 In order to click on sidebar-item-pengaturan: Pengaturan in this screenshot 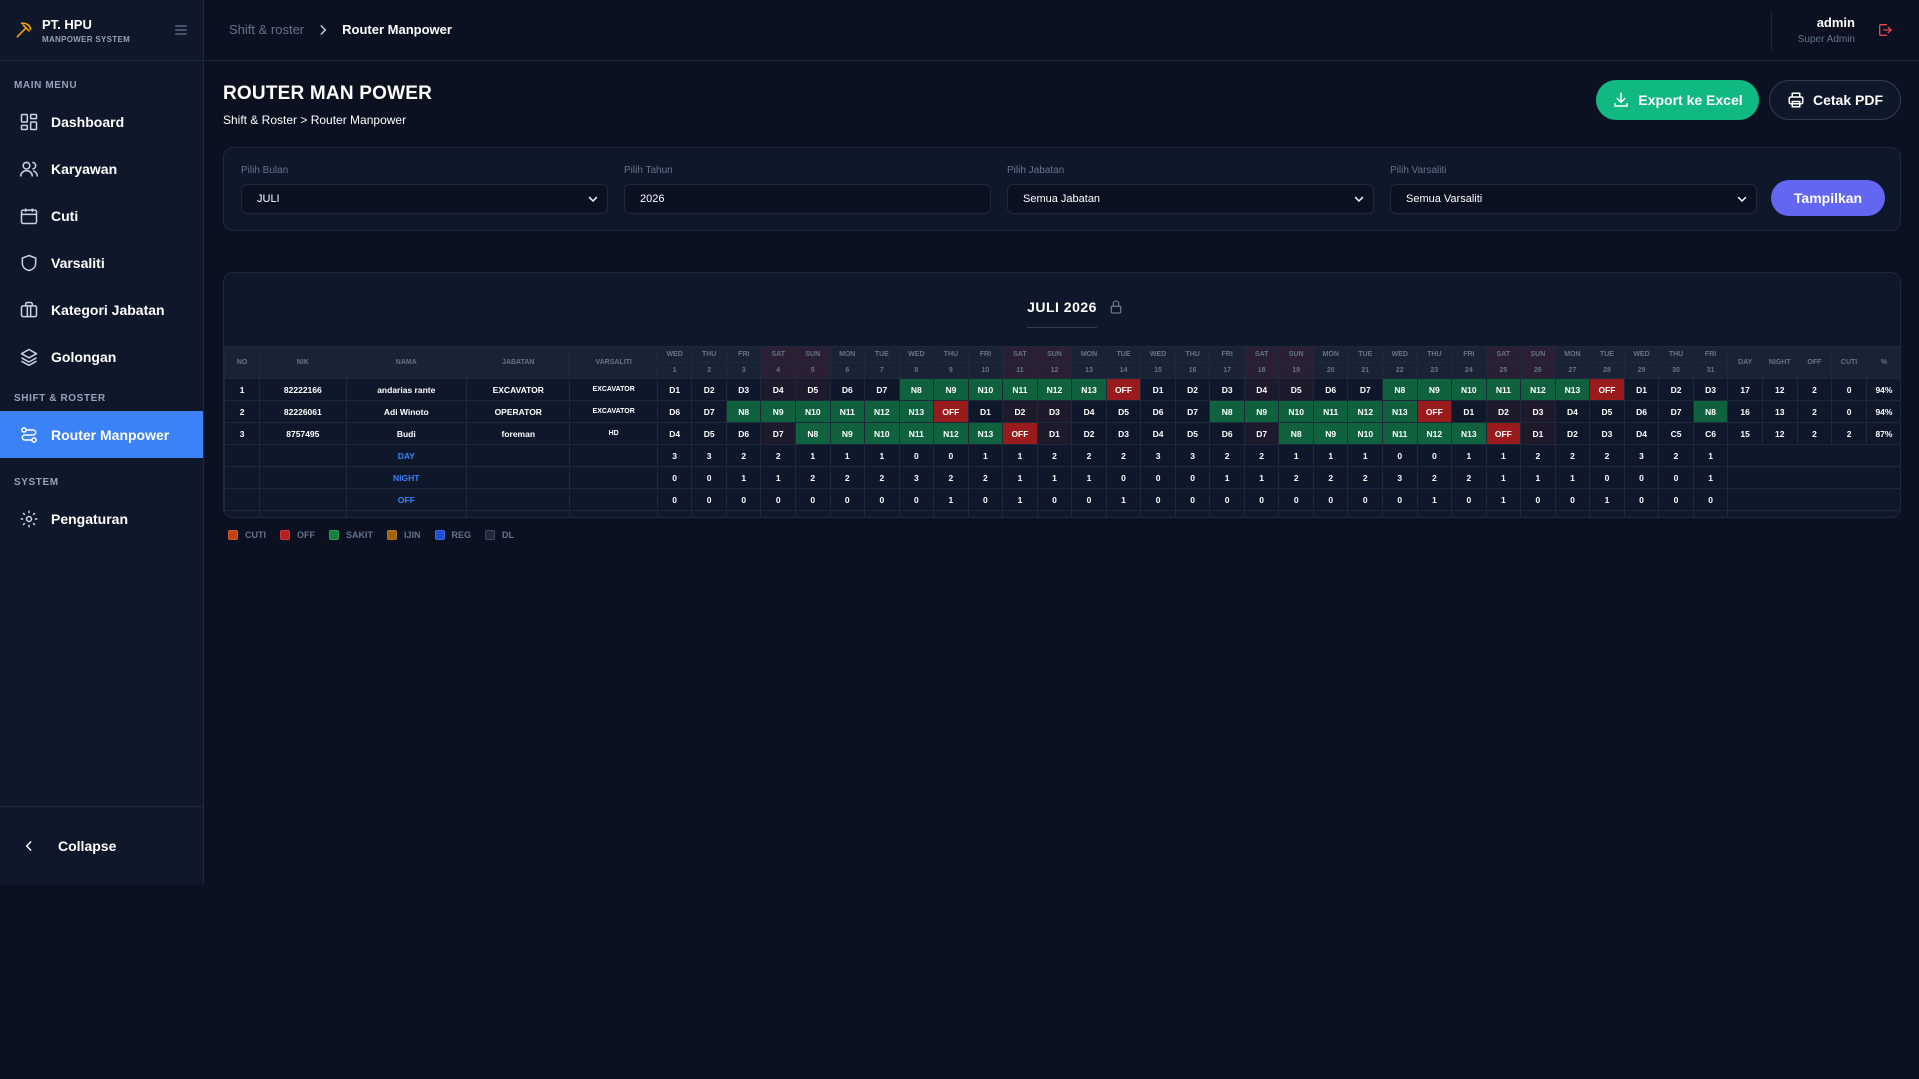, I will do `click(101, 518)`.